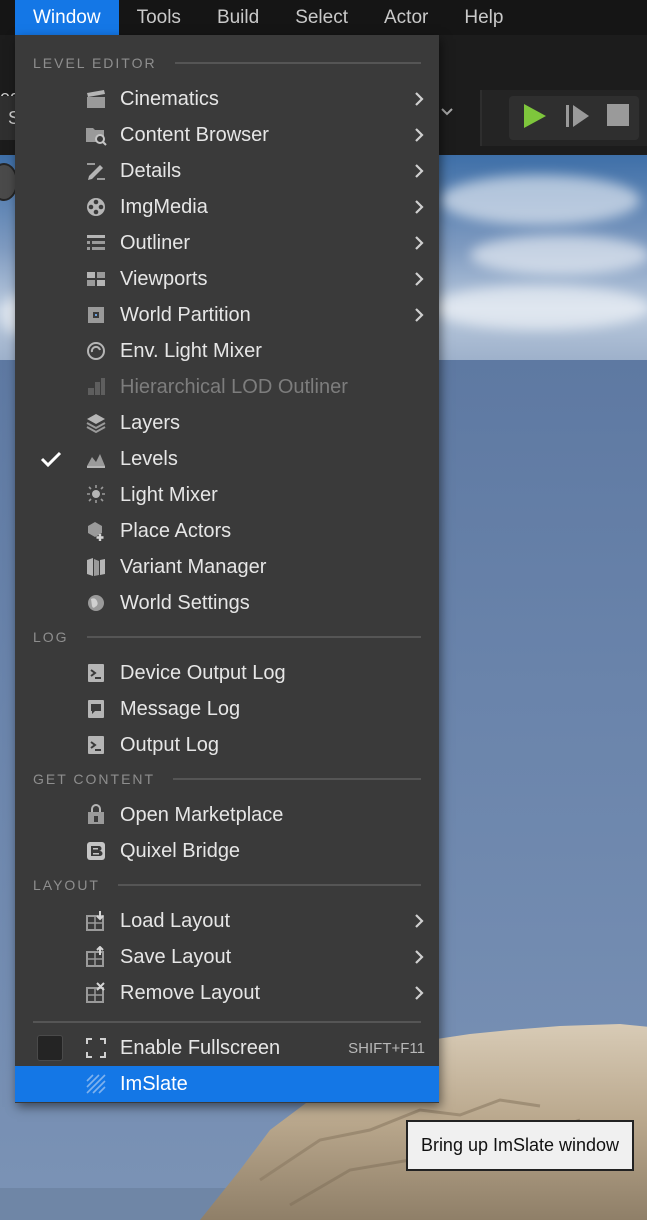 Image resolution: width=647 pixels, height=1220 pixels. I want to click on menubar-help: Help, so click(483, 17).